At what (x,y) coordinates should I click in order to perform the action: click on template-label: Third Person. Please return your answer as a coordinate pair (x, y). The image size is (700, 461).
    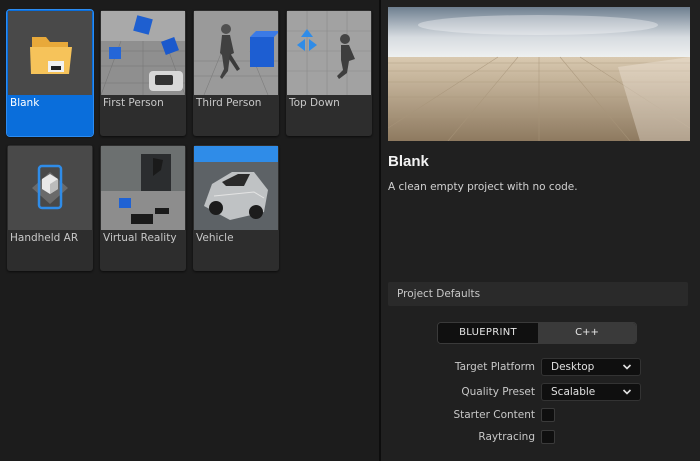
    Looking at the image, I should click on (229, 103).